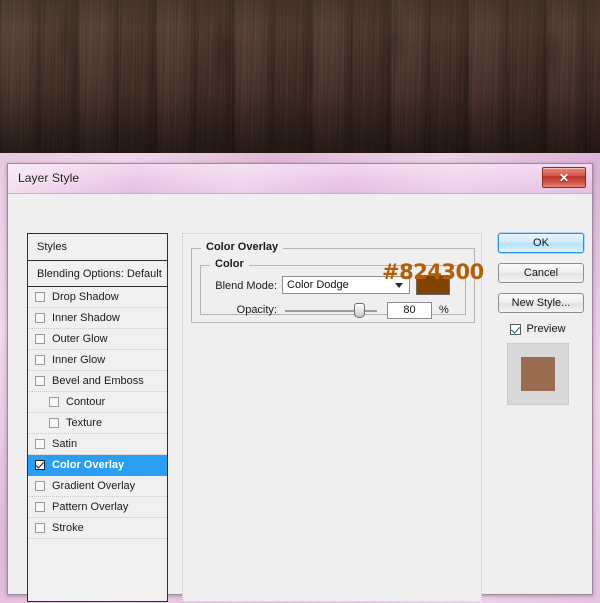 Image resolution: width=600 pixels, height=603 pixels. Describe the element at coordinates (97, 247) in the screenshot. I see `styles-list-header: Styles` at that location.